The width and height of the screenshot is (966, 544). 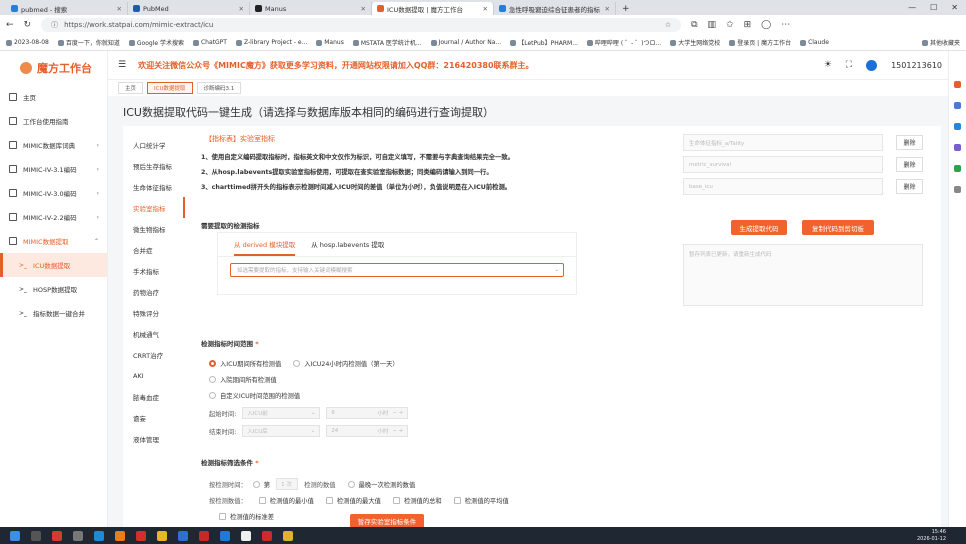 What do you see at coordinates (957, 84) in the screenshot?
I see `toolbox-icon` at bounding box center [957, 84].